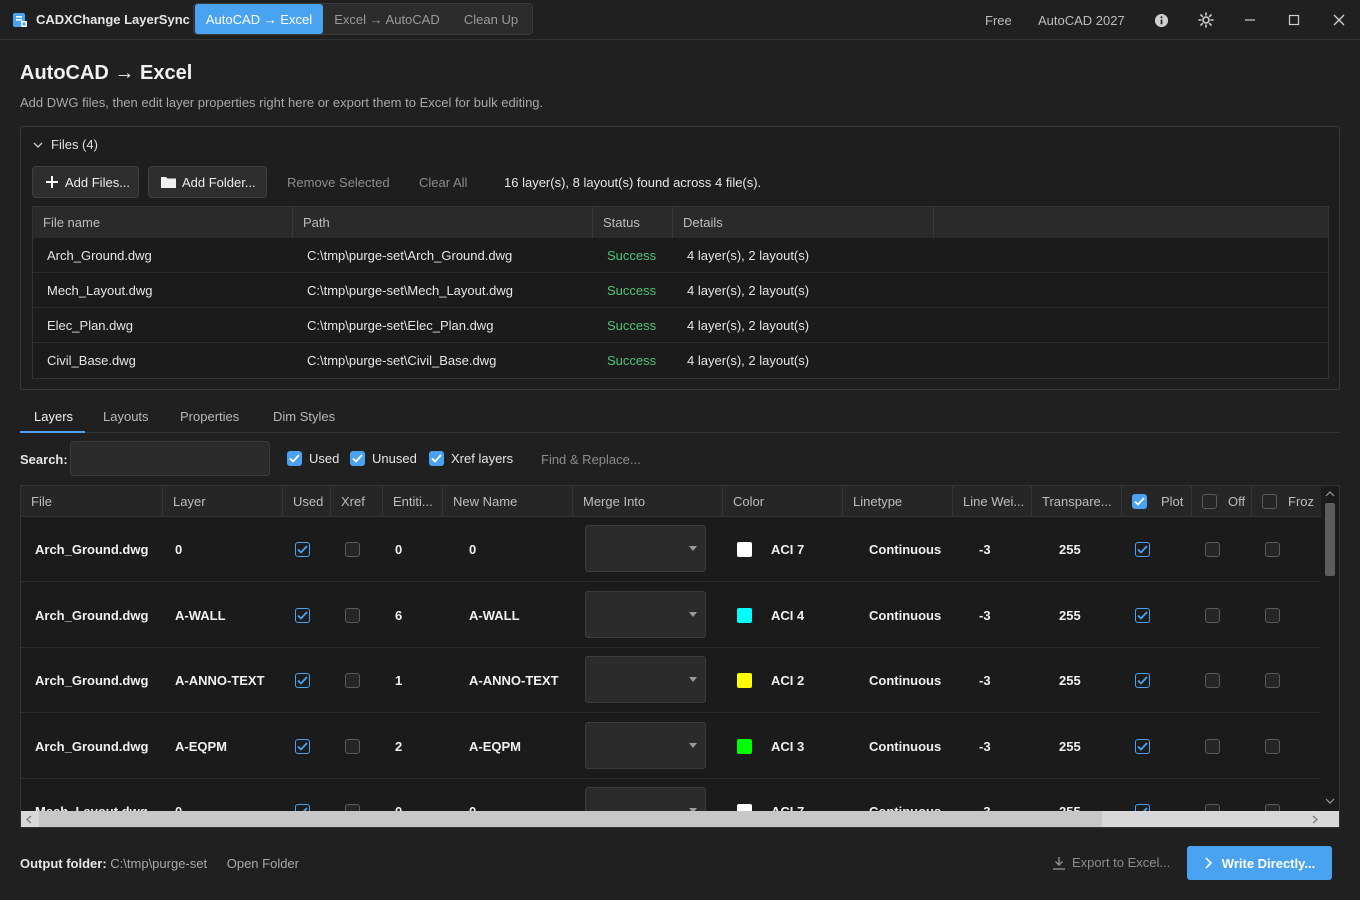 The width and height of the screenshot is (1360, 900). I want to click on mode-clean-up: Clean Up, so click(491, 19).